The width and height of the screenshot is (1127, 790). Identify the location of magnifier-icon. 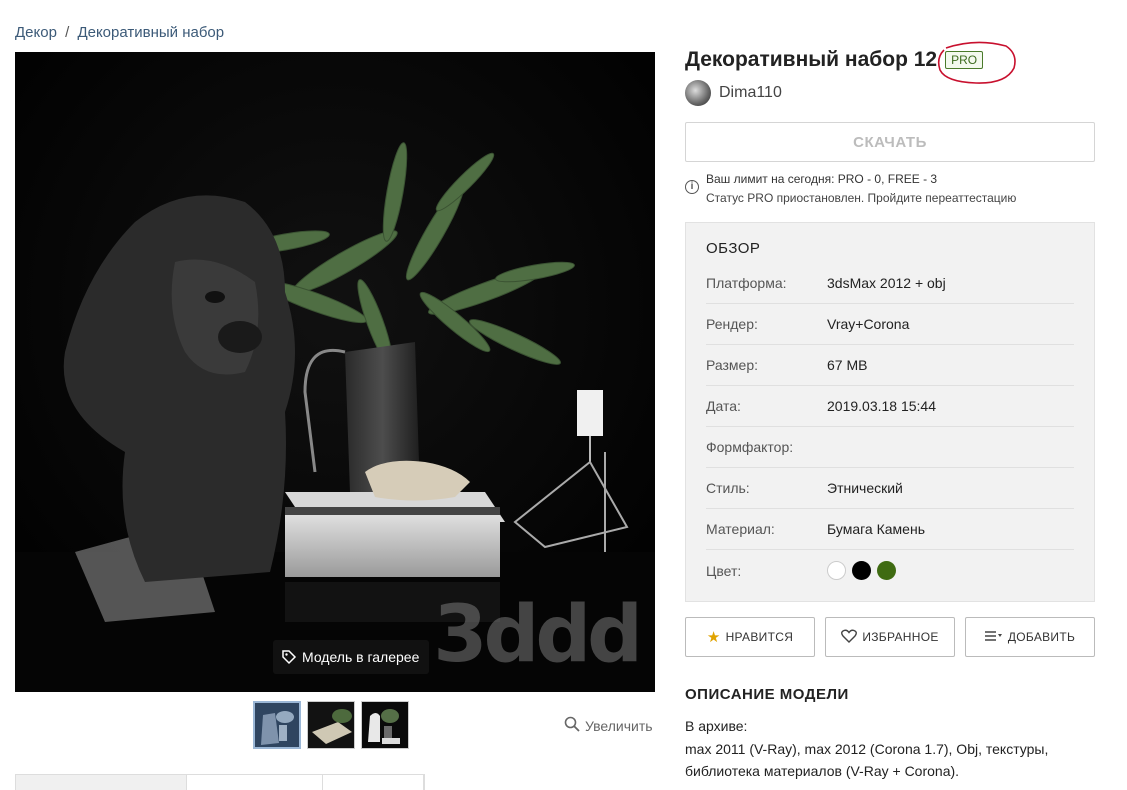
(572, 725).